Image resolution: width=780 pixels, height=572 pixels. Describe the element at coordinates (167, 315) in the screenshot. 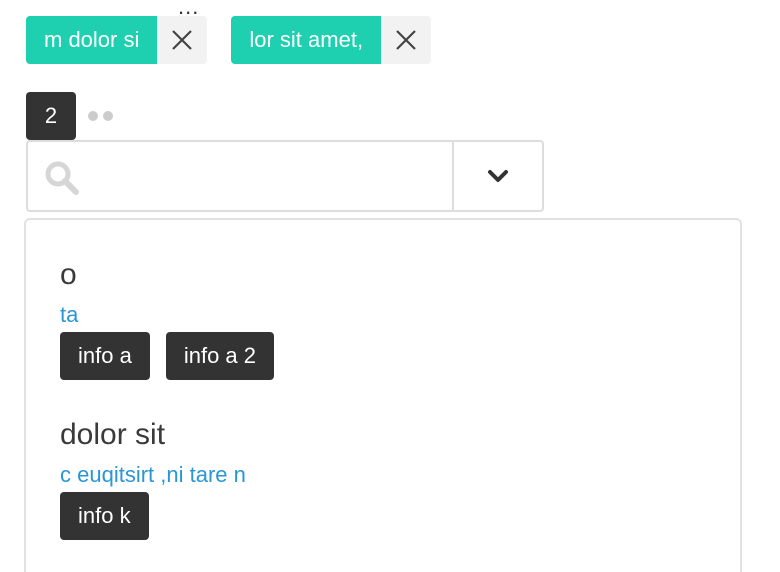

I see `result-subtitle-link: ta` at that location.